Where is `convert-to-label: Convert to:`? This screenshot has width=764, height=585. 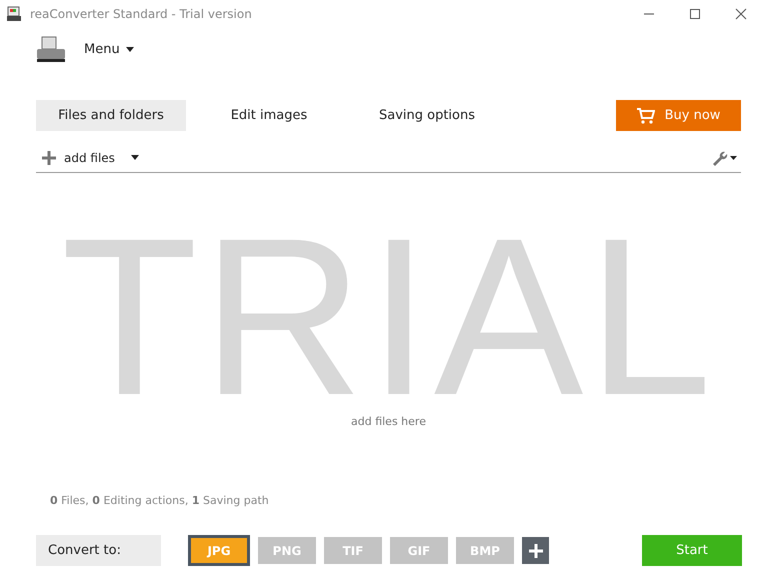 convert-to-label: Convert to: is located at coordinates (98, 550).